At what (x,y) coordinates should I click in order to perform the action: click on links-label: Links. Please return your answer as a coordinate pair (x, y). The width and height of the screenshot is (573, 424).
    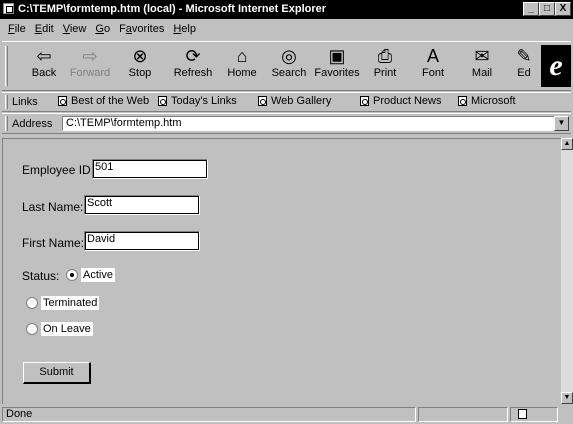
    Looking at the image, I should click on (25, 102).